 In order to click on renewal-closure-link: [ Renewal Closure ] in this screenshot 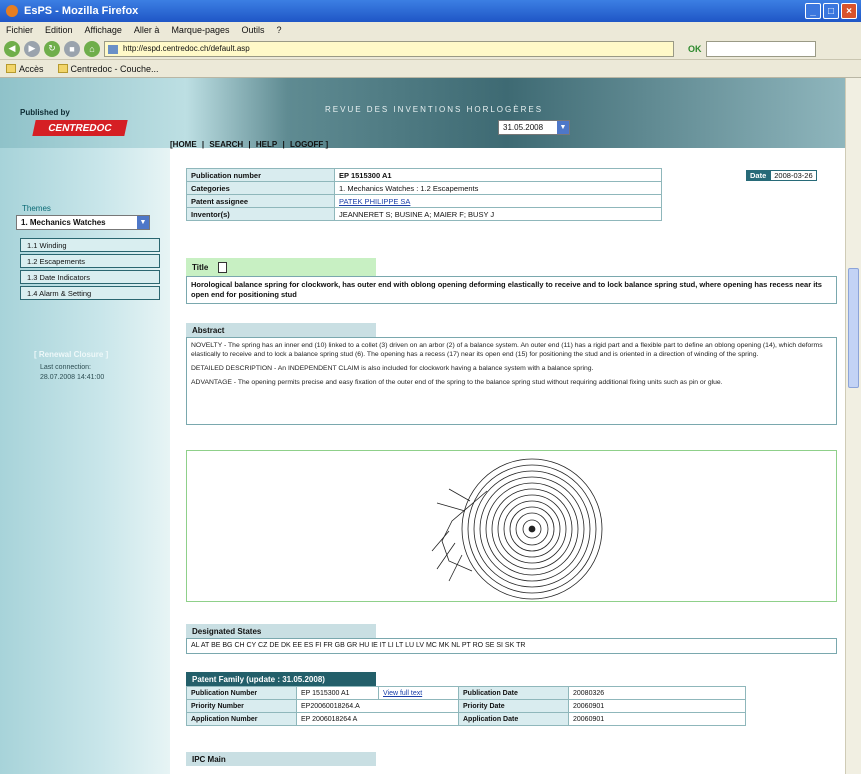, I will do `click(71, 354)`.